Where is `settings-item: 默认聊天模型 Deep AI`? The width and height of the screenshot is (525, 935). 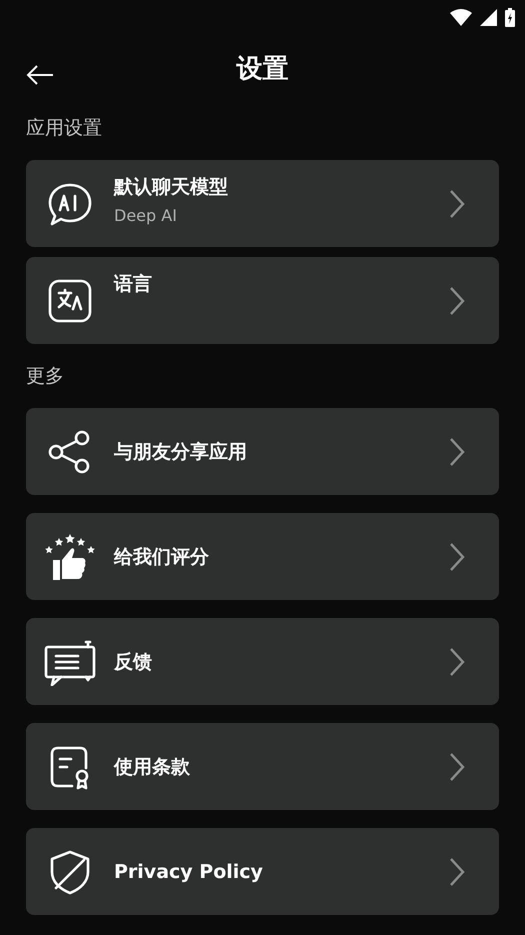 settings-item: 默认聊天模型 Deep AI is located at coordinates (262, 203).